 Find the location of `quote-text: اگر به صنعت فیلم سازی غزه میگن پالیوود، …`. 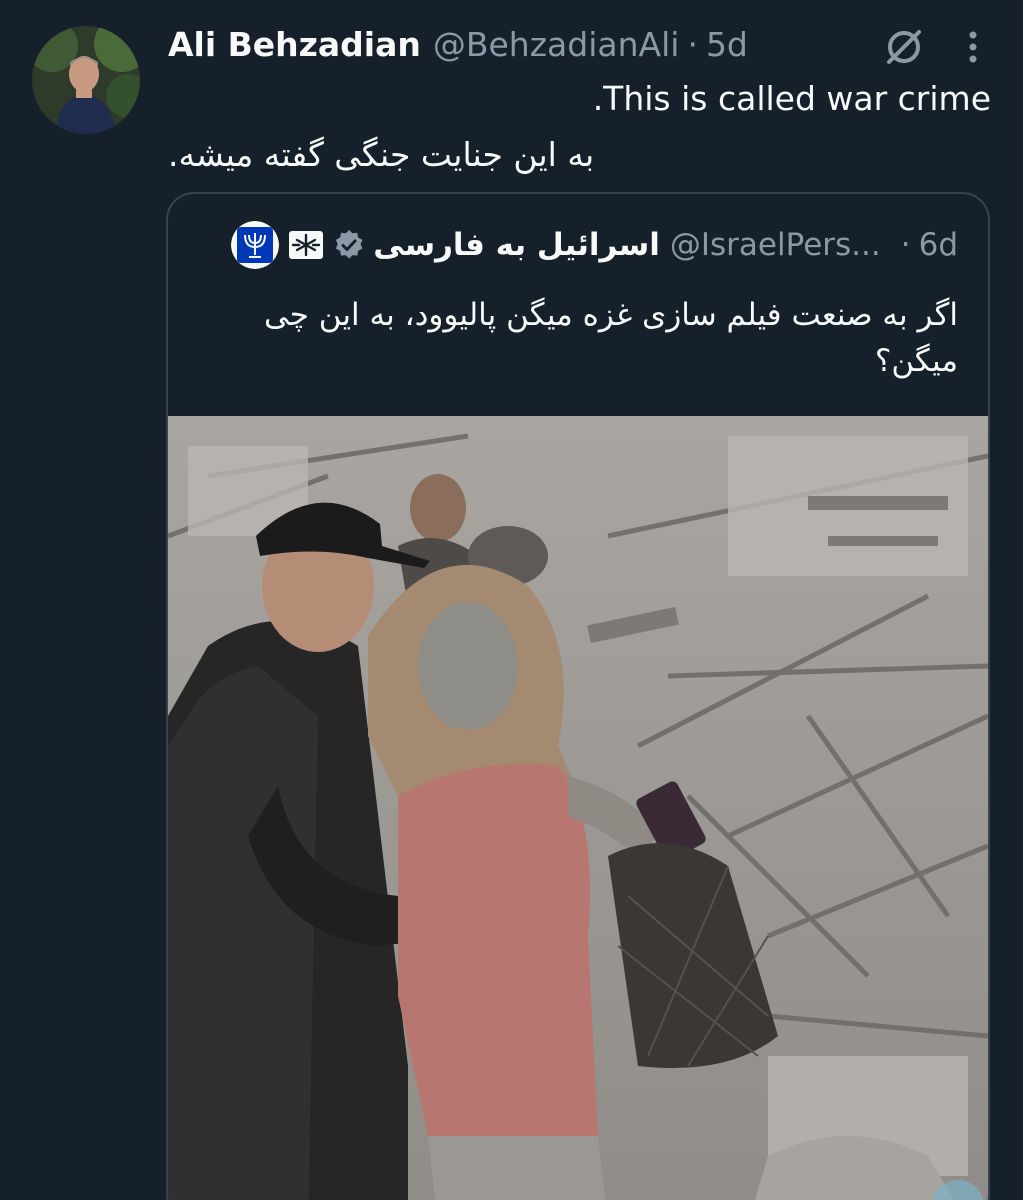

quote-text: اگر به صنعت فیلم سازی غزه میگن پالیوود، … is located at coordinates (610, 338).